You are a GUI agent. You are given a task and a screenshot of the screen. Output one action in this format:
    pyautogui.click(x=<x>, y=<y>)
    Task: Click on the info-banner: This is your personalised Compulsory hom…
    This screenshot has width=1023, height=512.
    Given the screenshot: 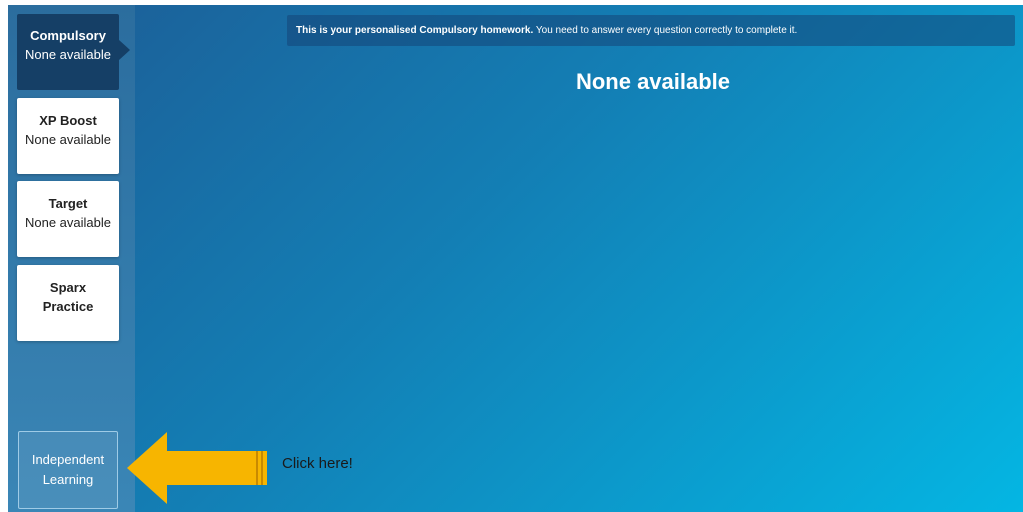 What is the action you would take?
    pyautogui.click(x=651, y=30)
    